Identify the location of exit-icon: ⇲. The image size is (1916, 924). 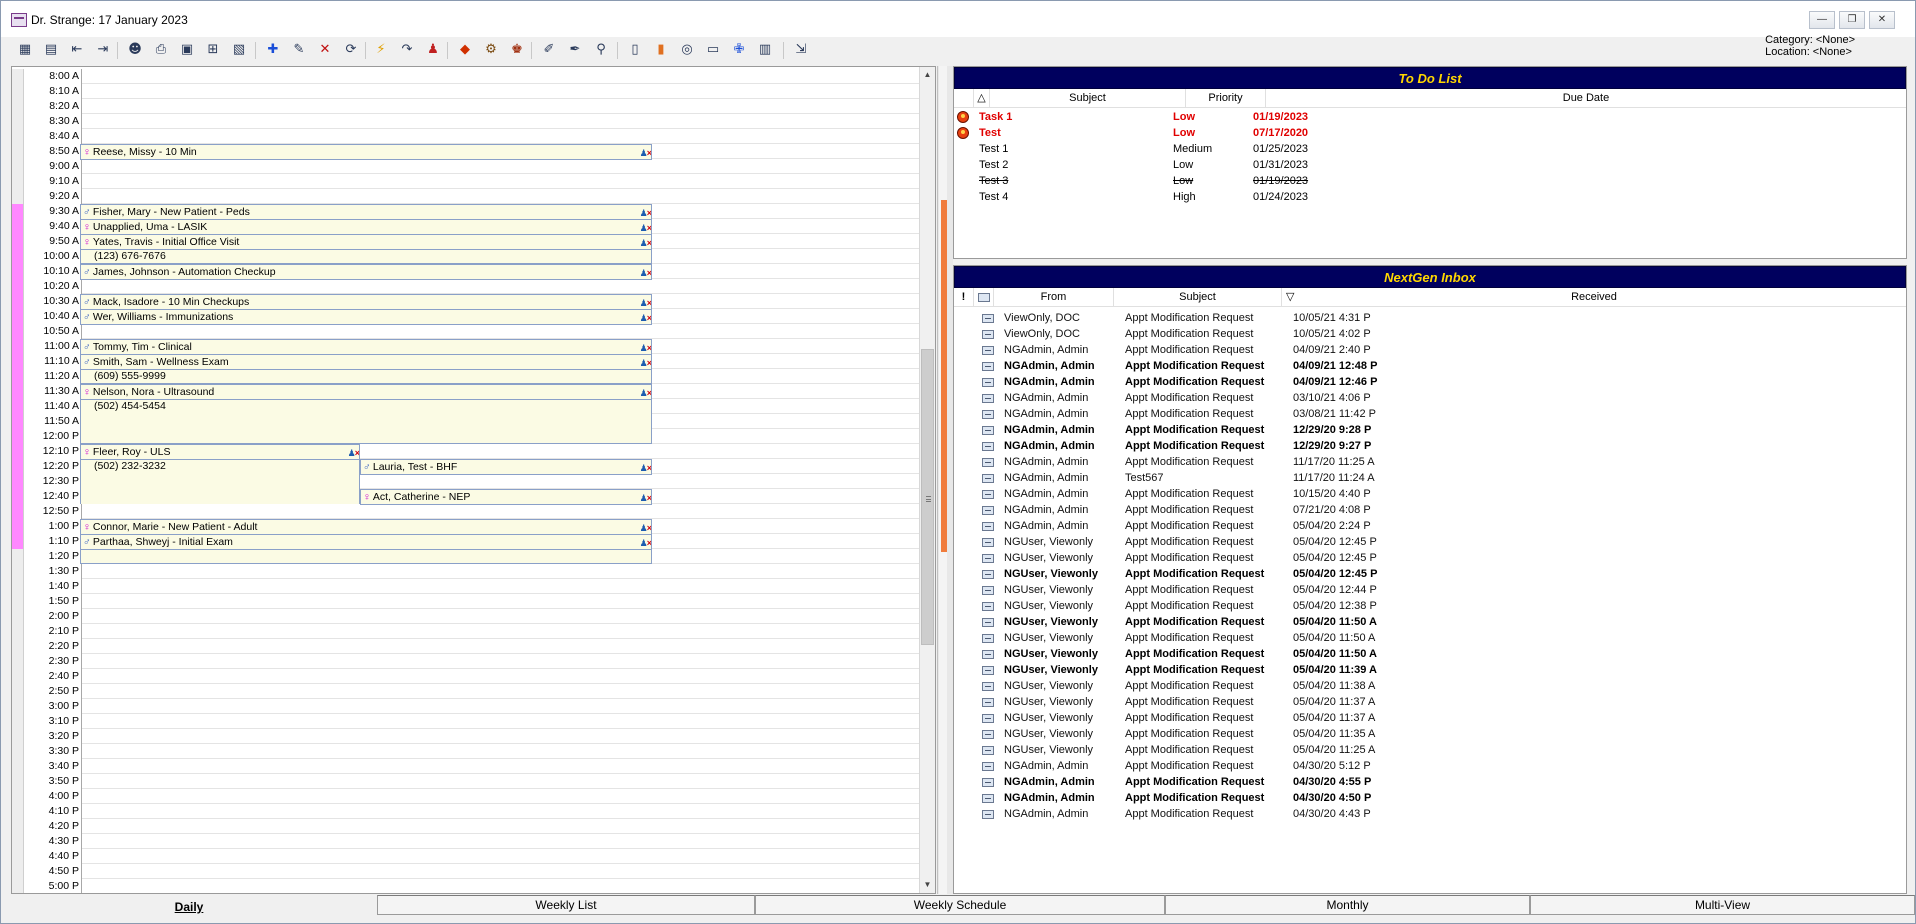
(801, 50).